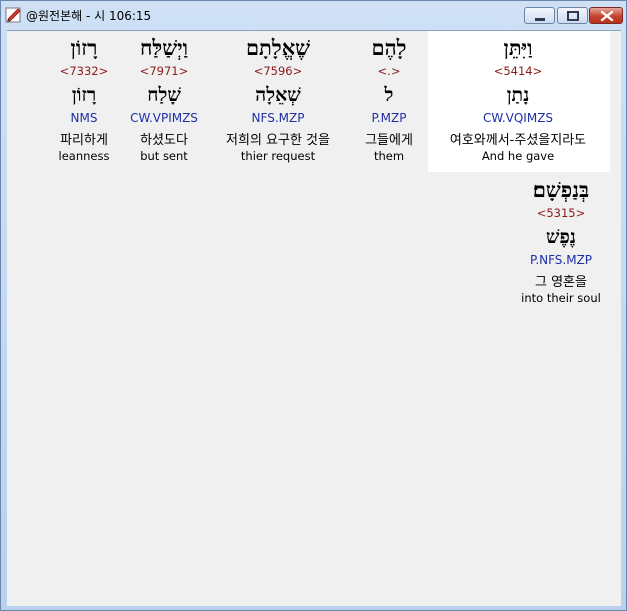  What do you see at coordinates (561, 190) in the screenshot?
I see `hebrew-word: בְּנַפְשָׁם׃` at bounding box center [561, 190].